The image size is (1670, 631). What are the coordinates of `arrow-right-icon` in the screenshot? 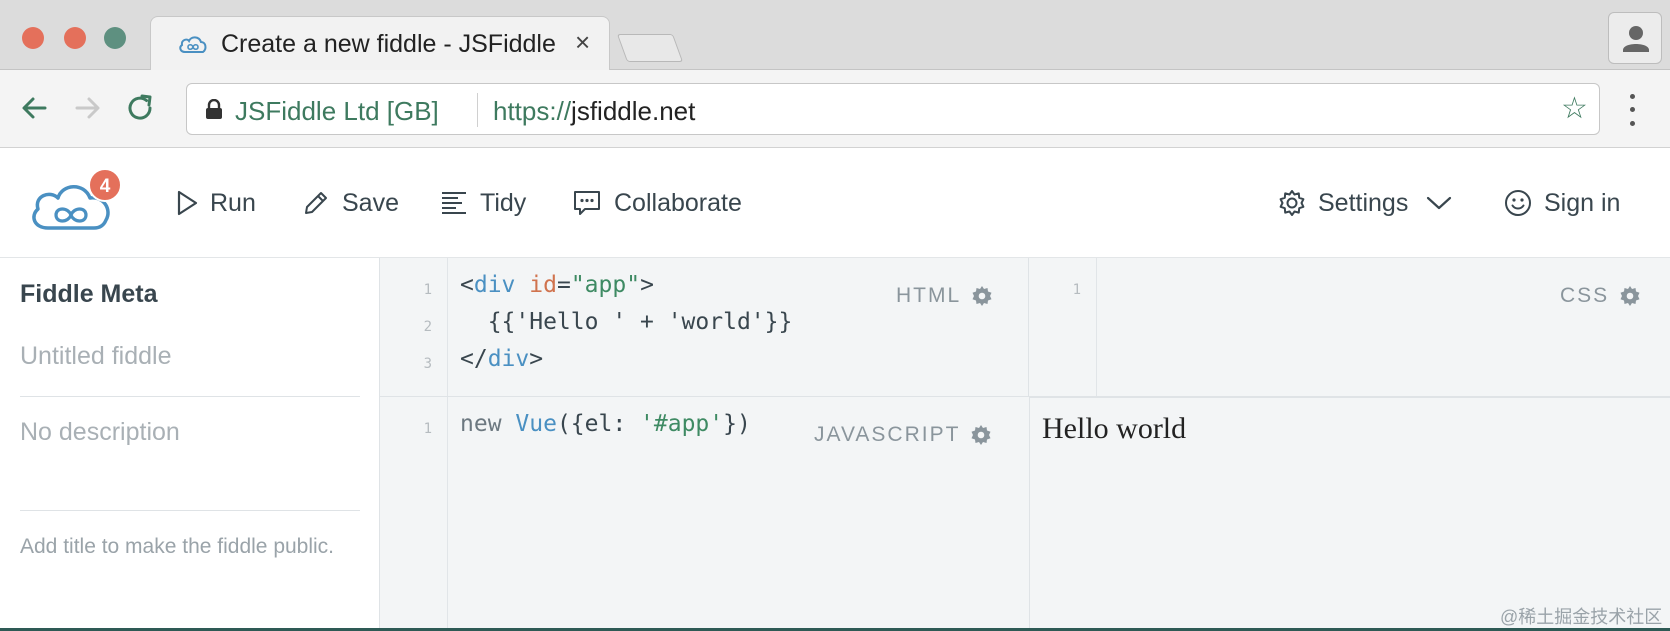 It's located at (87, 108).